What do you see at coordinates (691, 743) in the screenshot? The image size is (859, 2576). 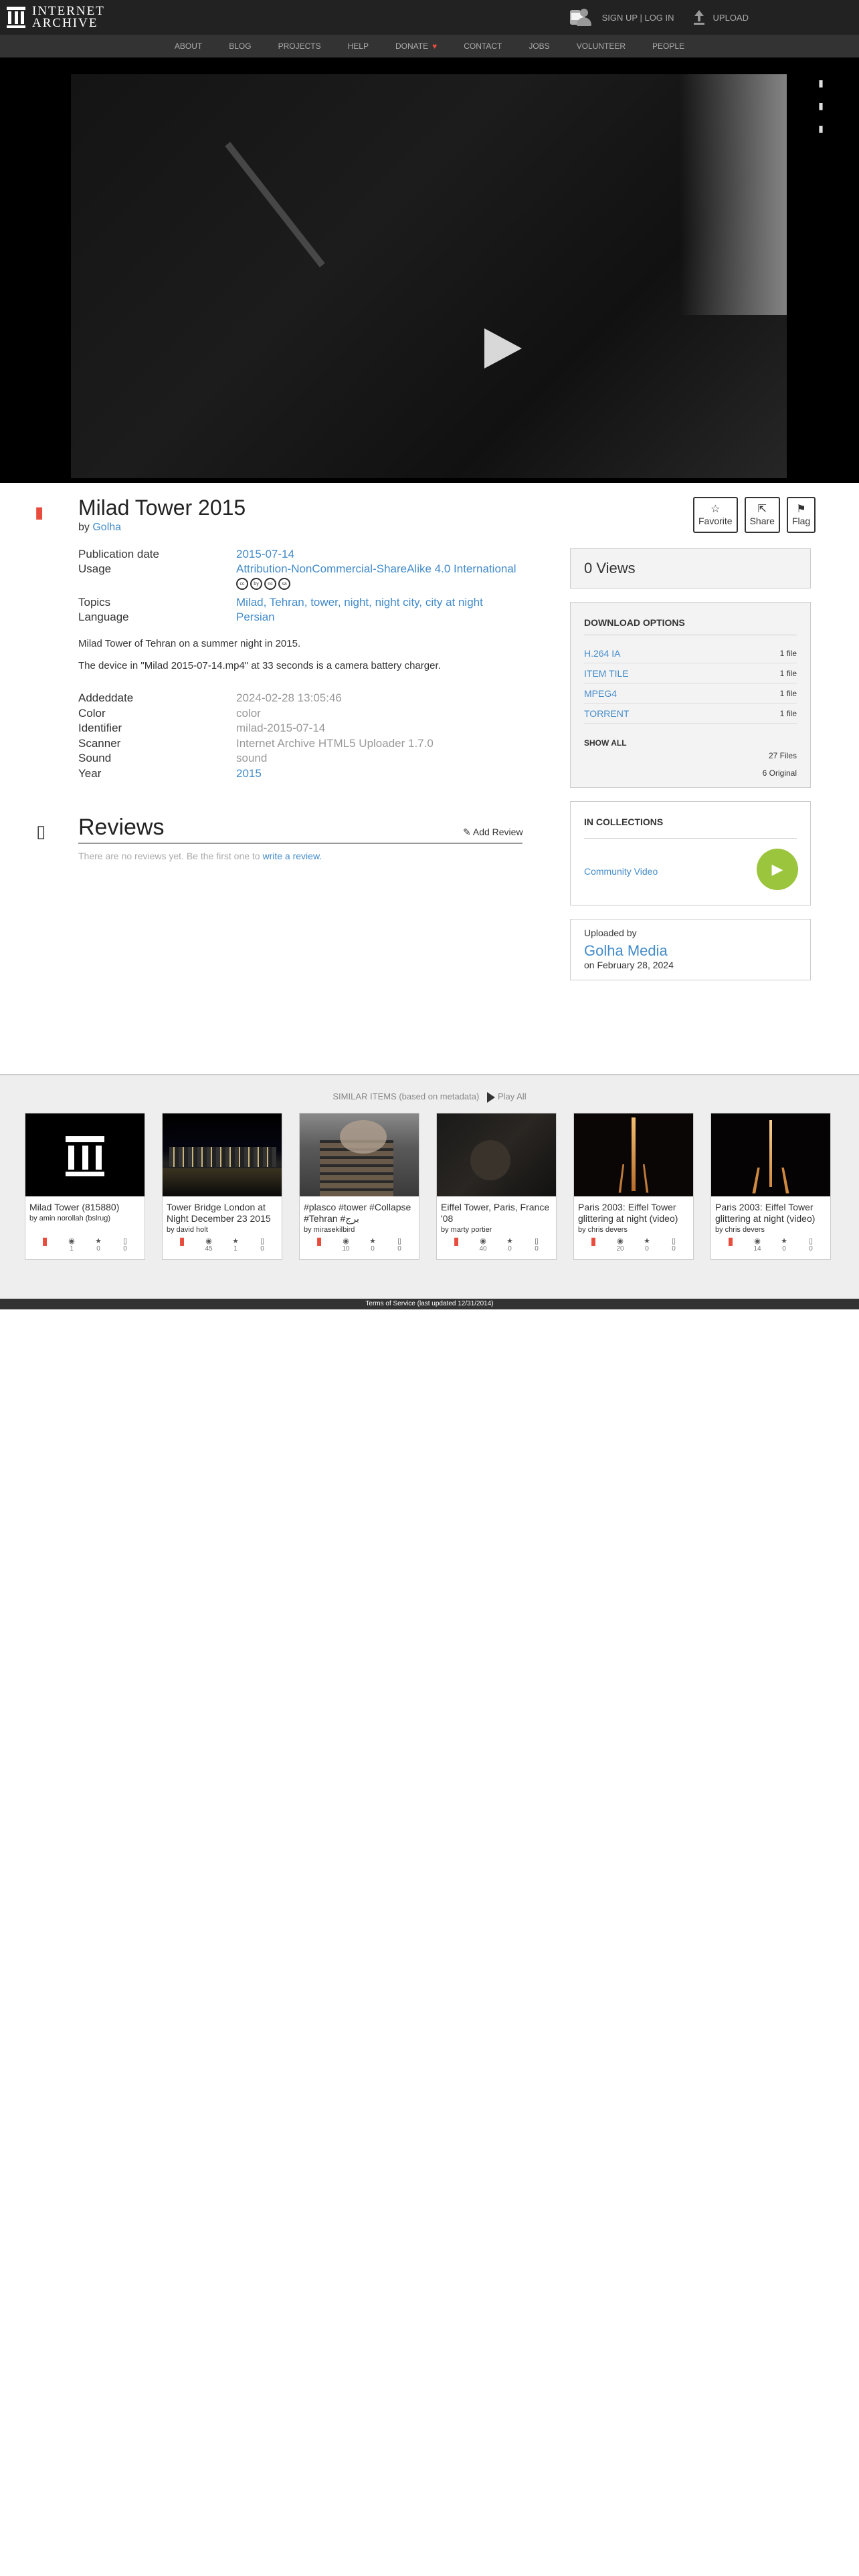 I see `show-all-link: SHOW ALL` at bounding box center [691, 743].